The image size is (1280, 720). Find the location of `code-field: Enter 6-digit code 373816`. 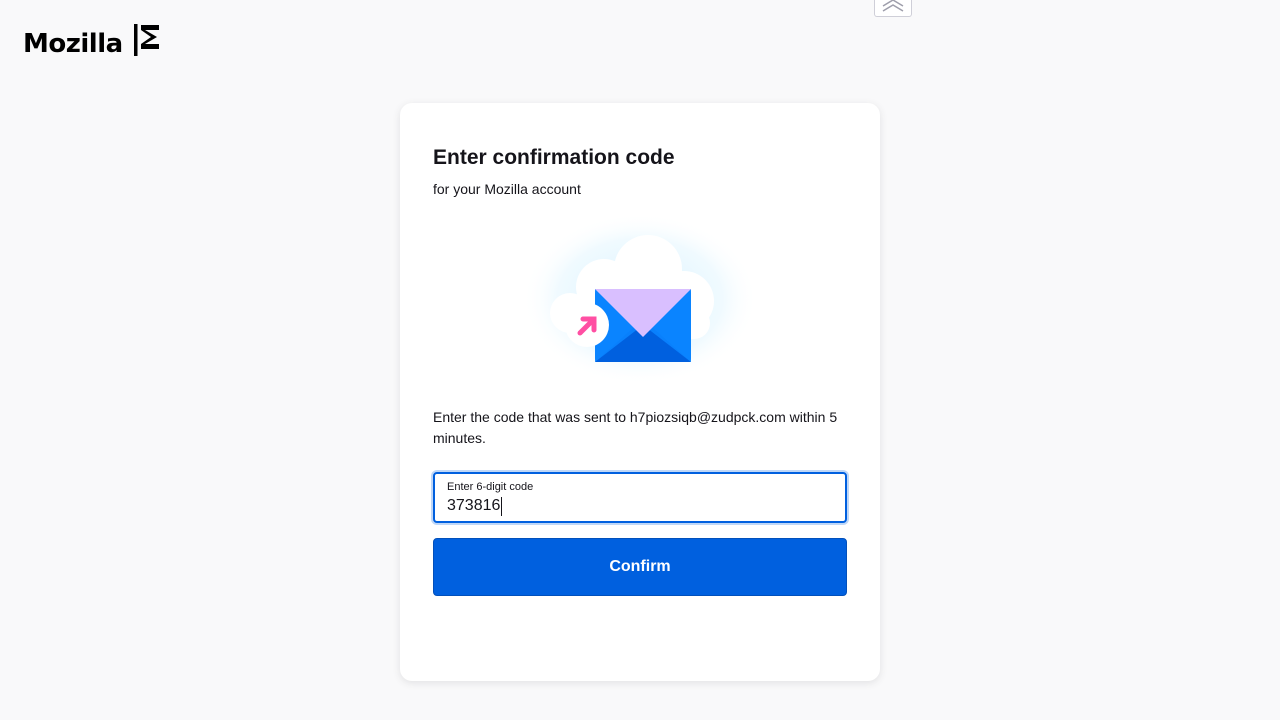

code-field: Enter 6-digit code 373816 is located at coordinates (640, 497).